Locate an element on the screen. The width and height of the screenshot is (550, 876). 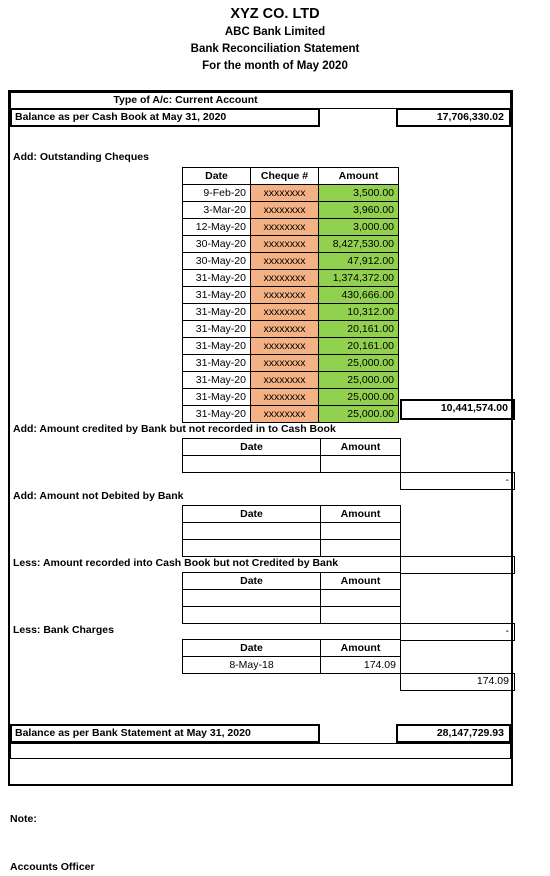
table-row: 3-Mar-20 xxxxxxxx 3,960.00 is located at coordinates (290, 210).